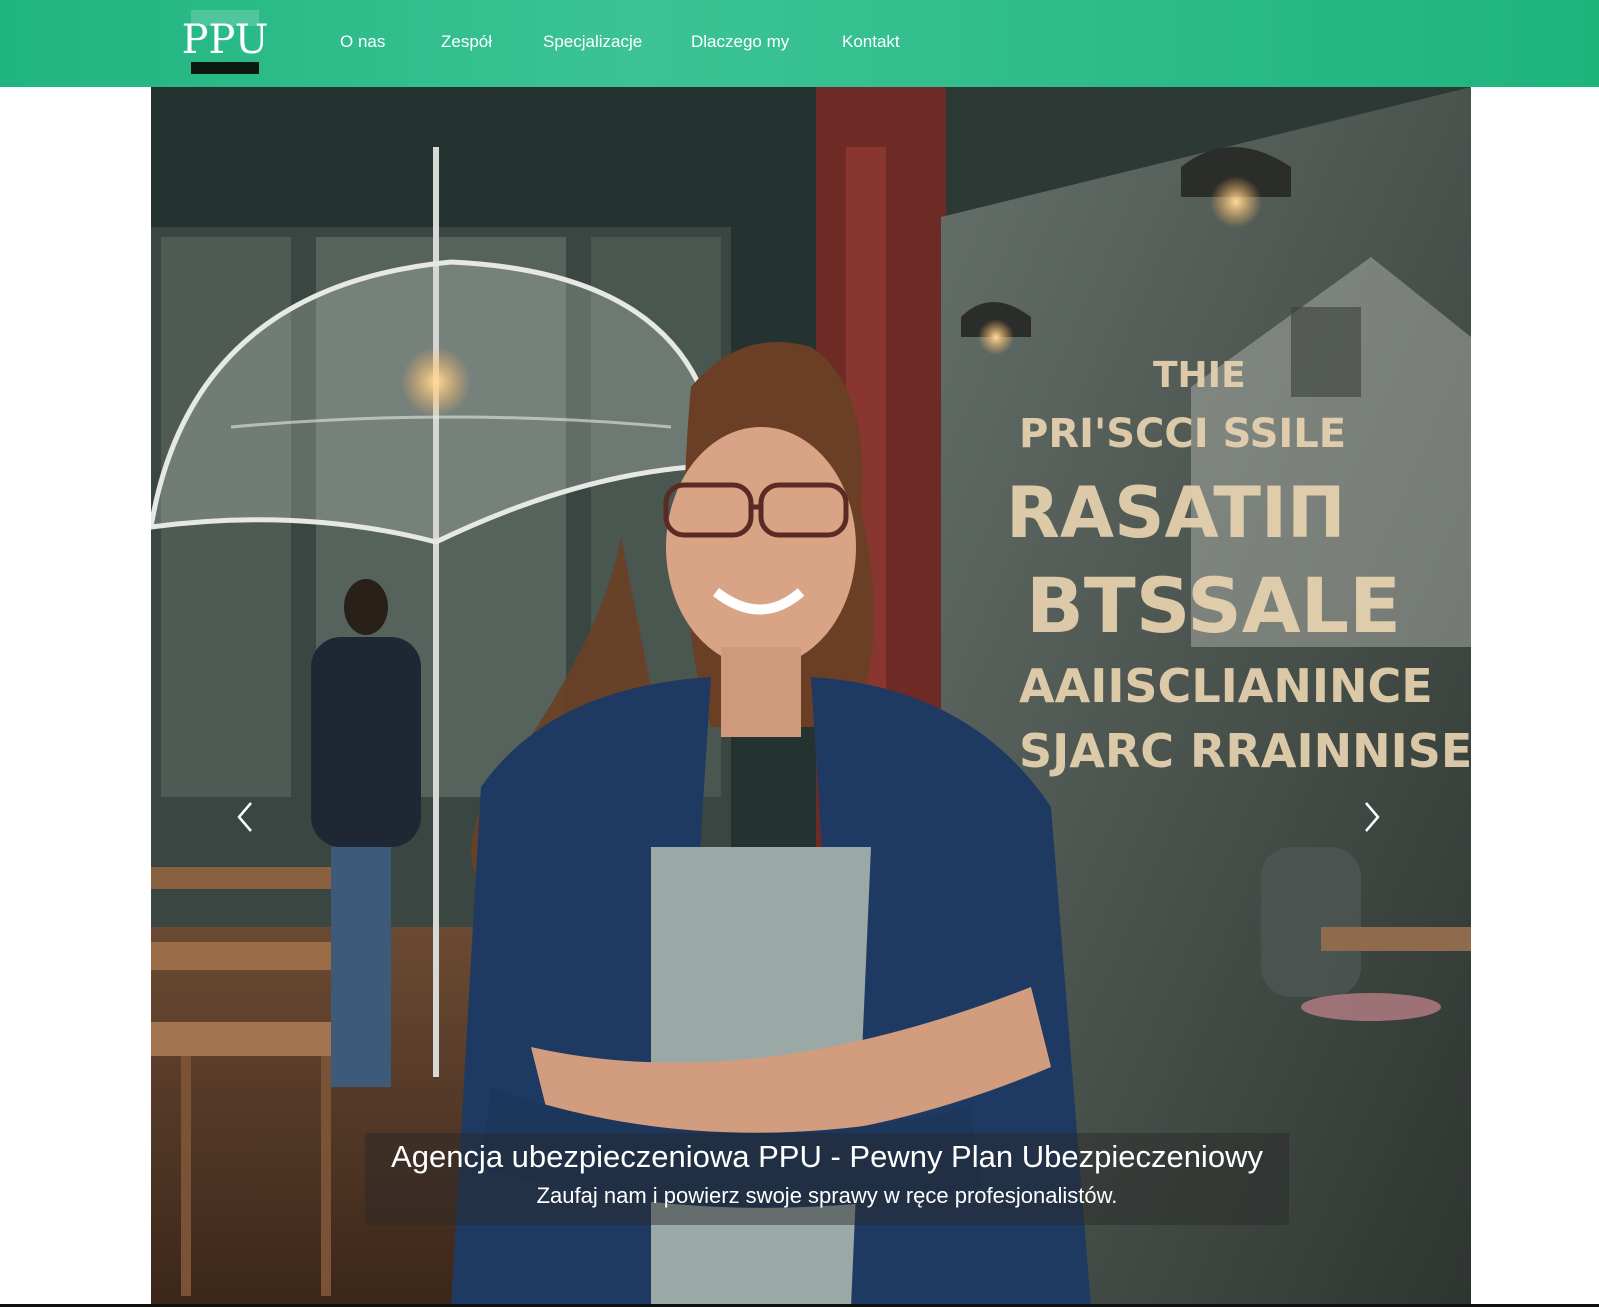 The height and width of the screenshot is (1307, 1599). I want to click on chevron-right-icon, so click(1372, 817).